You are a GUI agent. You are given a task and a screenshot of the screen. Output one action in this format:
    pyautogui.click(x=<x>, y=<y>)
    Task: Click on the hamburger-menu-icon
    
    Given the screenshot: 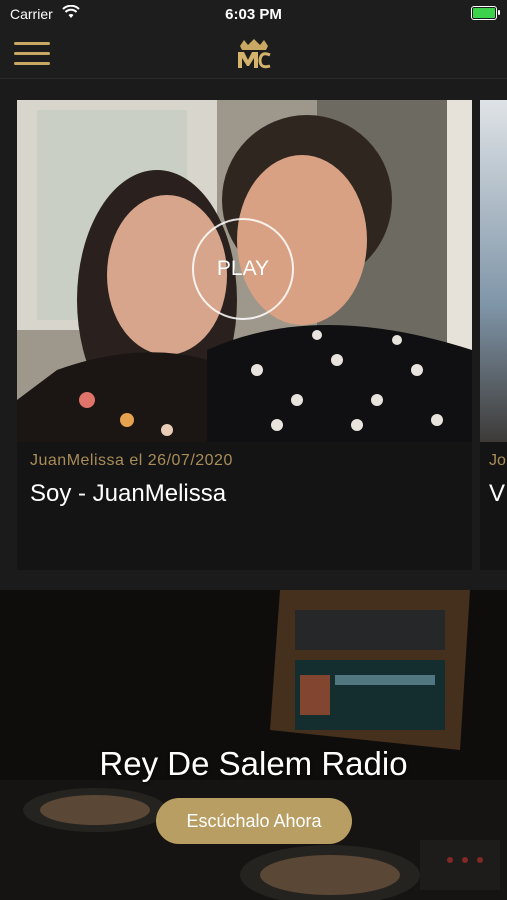 What is the action you would take?
    pyautogui.click(x=32, y=54)
    